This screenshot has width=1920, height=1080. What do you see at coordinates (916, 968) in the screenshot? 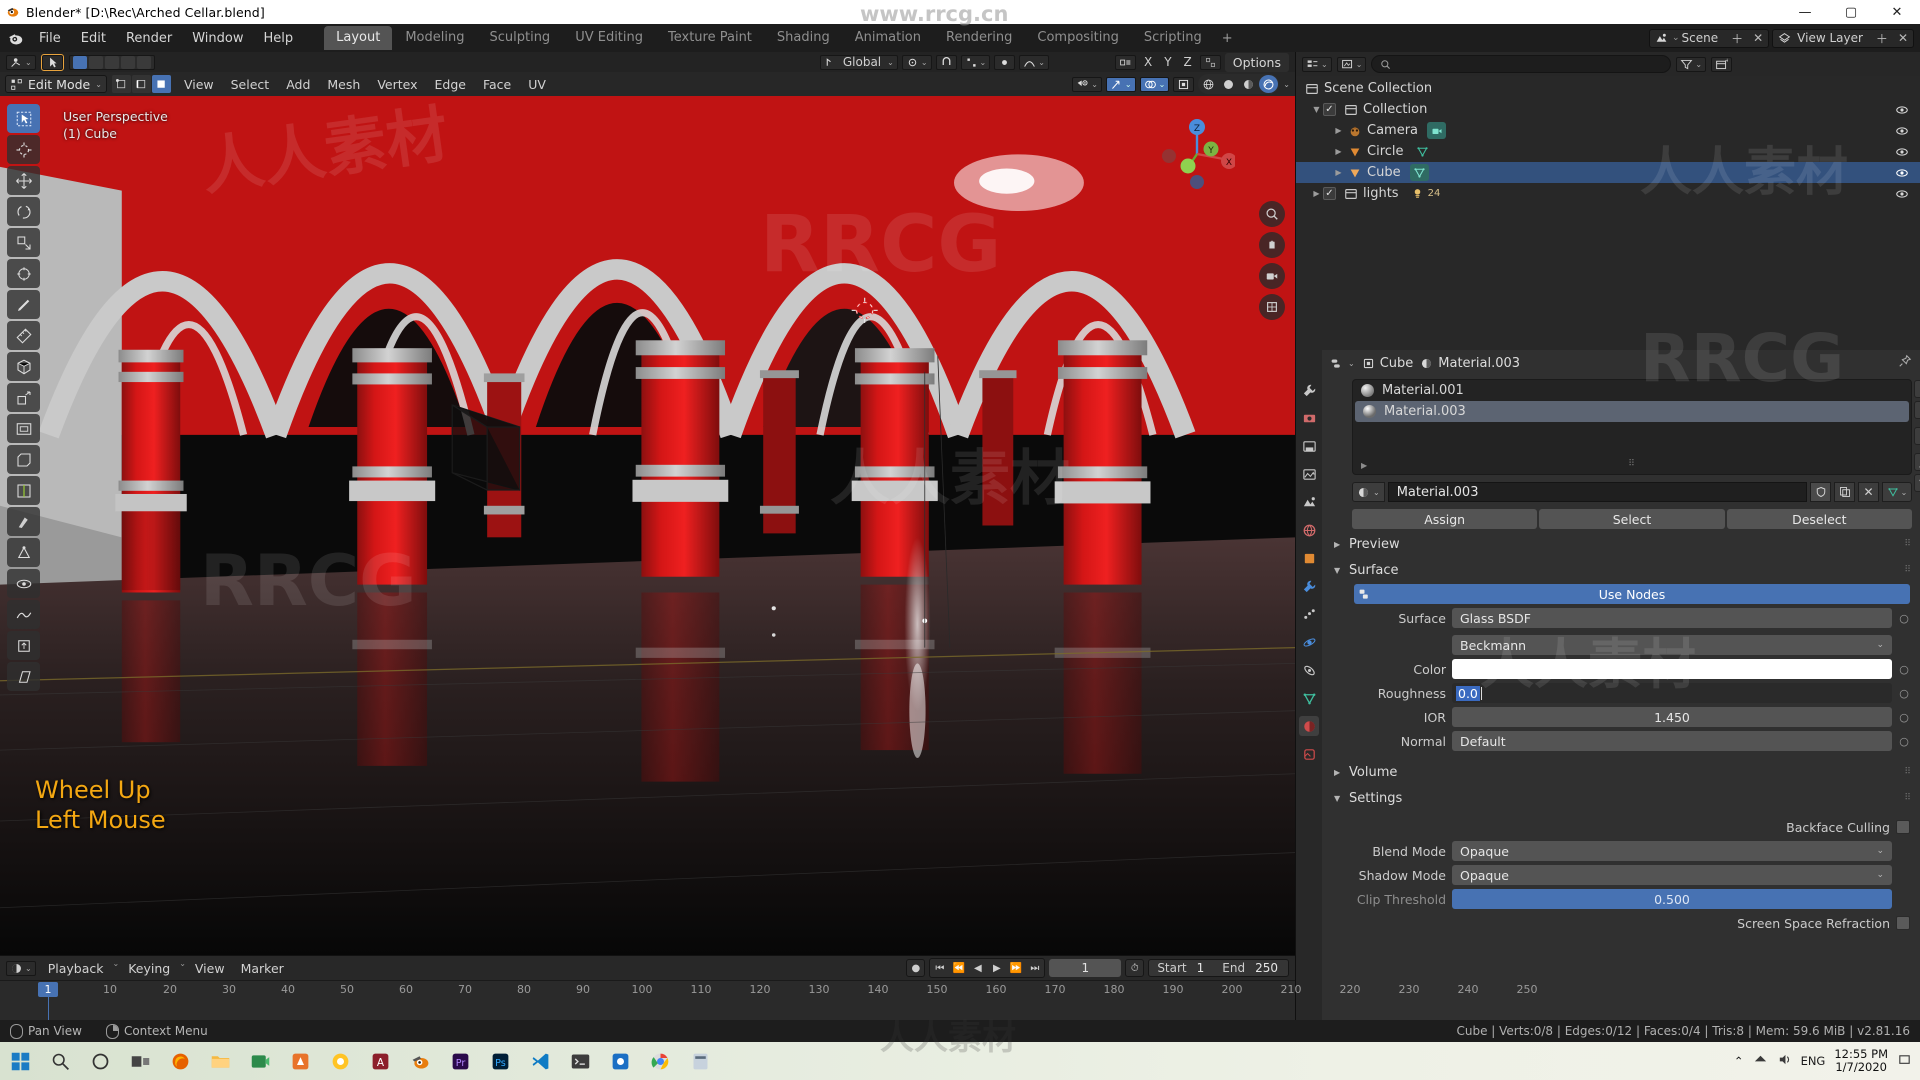
I see `record-keyframe-icon: ●` at bounding box center [916, 968].